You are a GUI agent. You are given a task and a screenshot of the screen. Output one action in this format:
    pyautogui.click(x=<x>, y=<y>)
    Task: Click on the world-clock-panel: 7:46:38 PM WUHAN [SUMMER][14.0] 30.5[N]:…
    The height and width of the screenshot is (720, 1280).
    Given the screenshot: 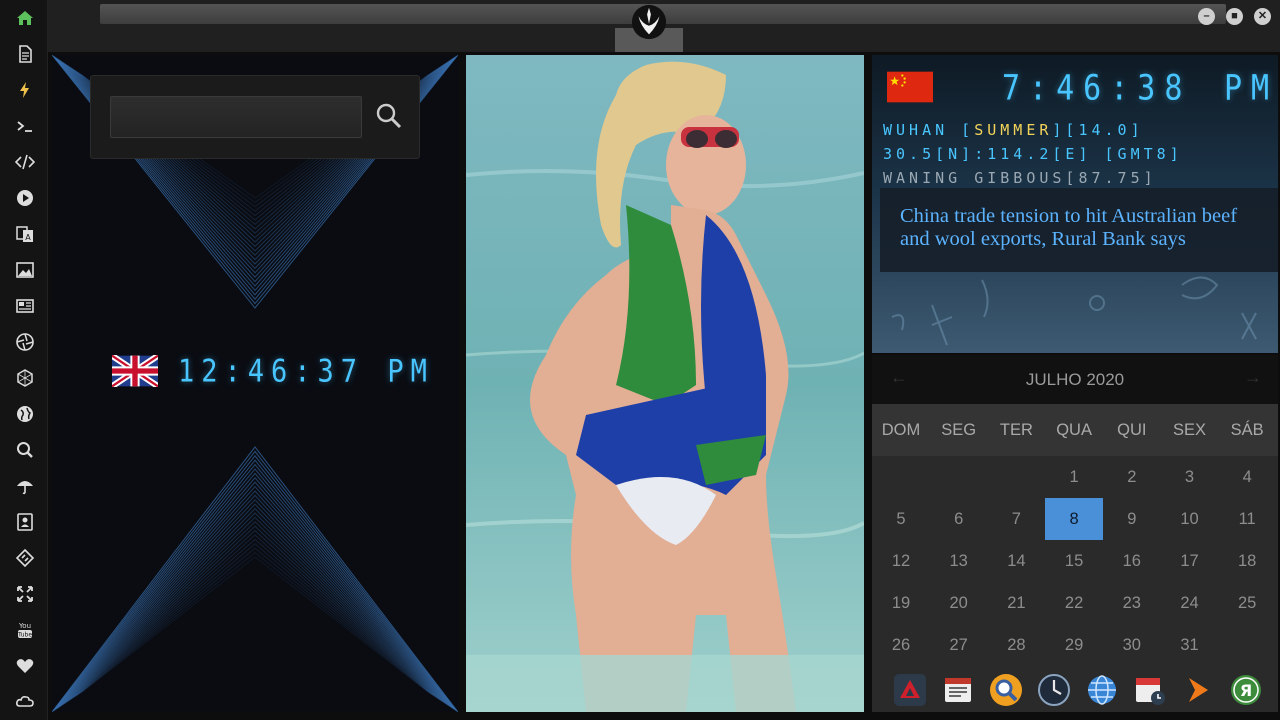 What is the action you would take?
    pyautogui.click(x=1075, y=204)
    